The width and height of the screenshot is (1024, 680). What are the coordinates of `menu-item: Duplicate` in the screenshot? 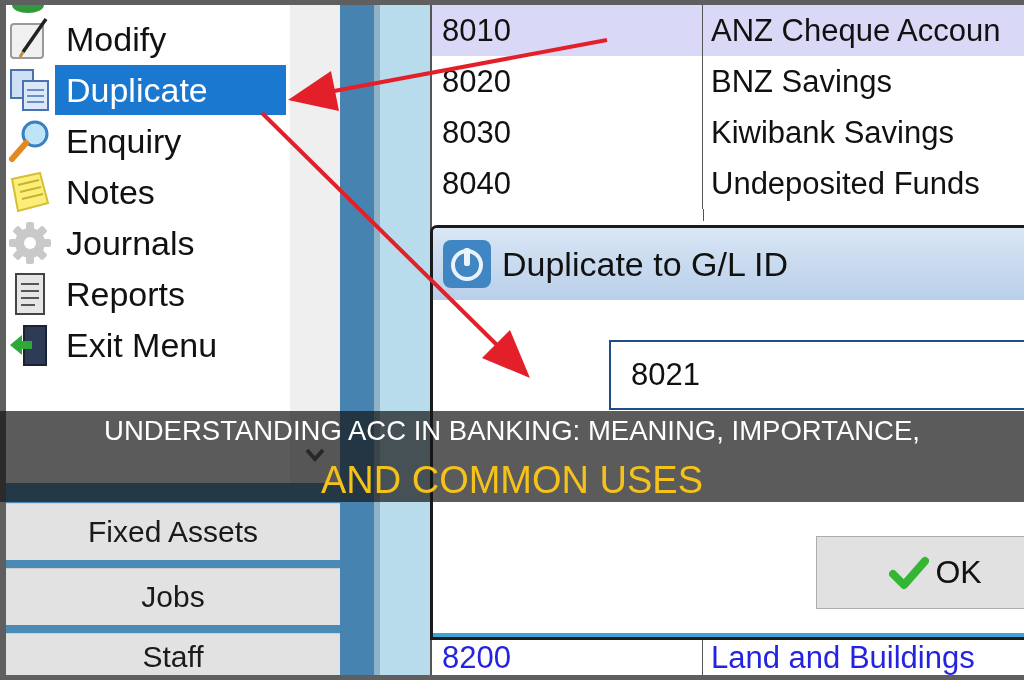 It's located at (170, 89).